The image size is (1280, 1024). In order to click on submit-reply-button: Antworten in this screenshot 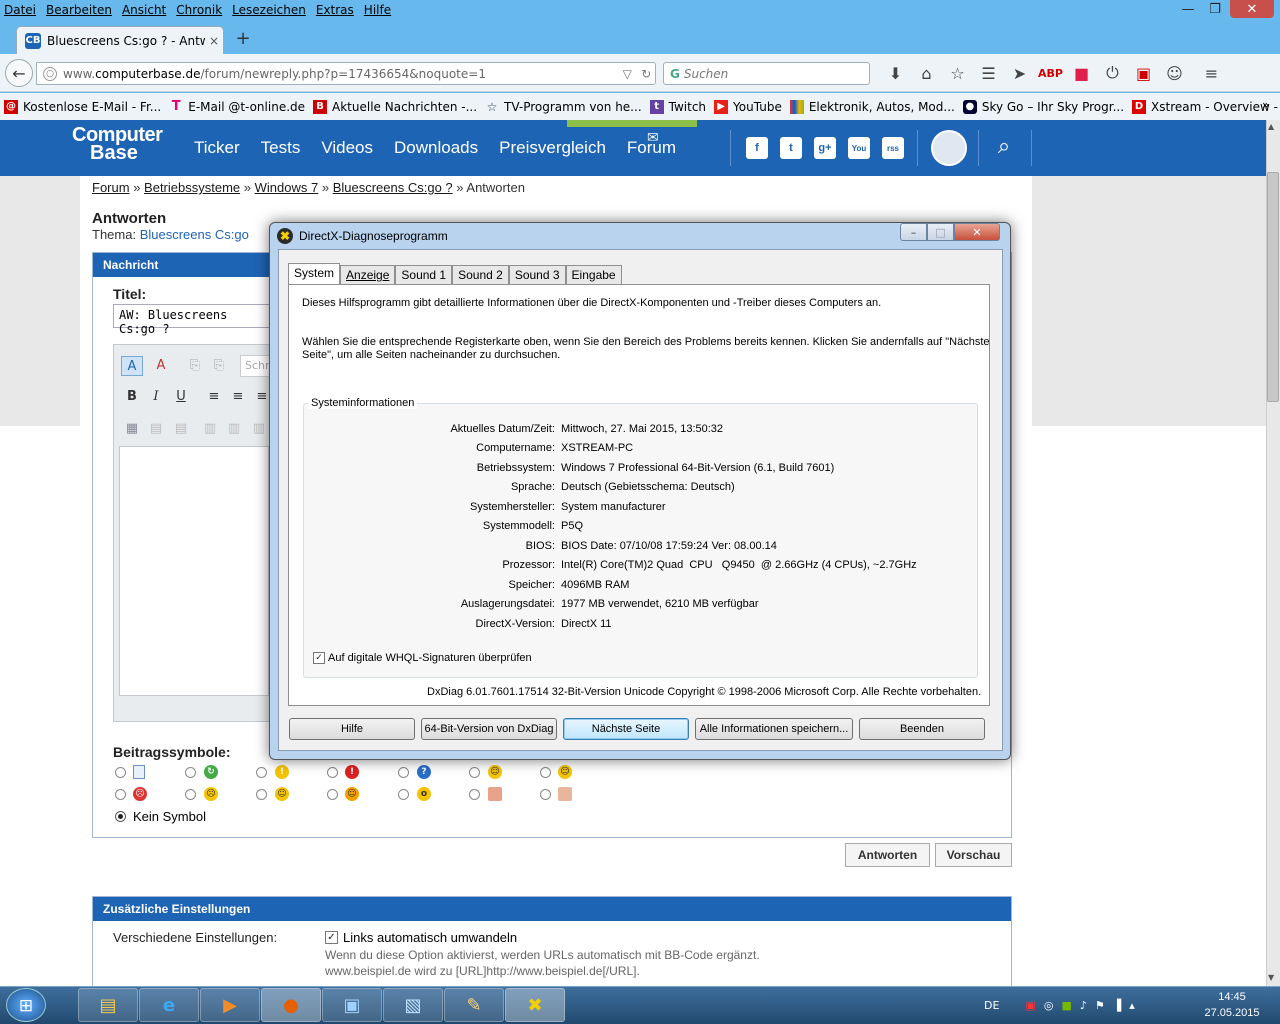, I will do `click(887, 855)`.